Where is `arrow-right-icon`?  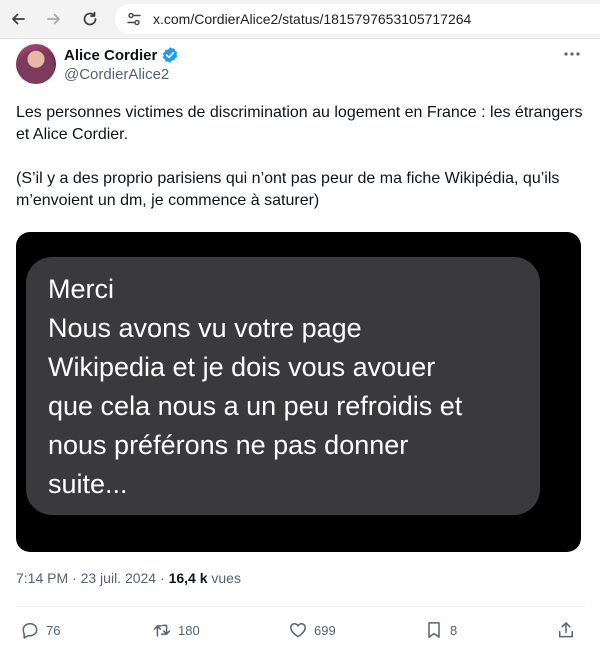
arrow-right-icon is located at coordinates (53, 19).